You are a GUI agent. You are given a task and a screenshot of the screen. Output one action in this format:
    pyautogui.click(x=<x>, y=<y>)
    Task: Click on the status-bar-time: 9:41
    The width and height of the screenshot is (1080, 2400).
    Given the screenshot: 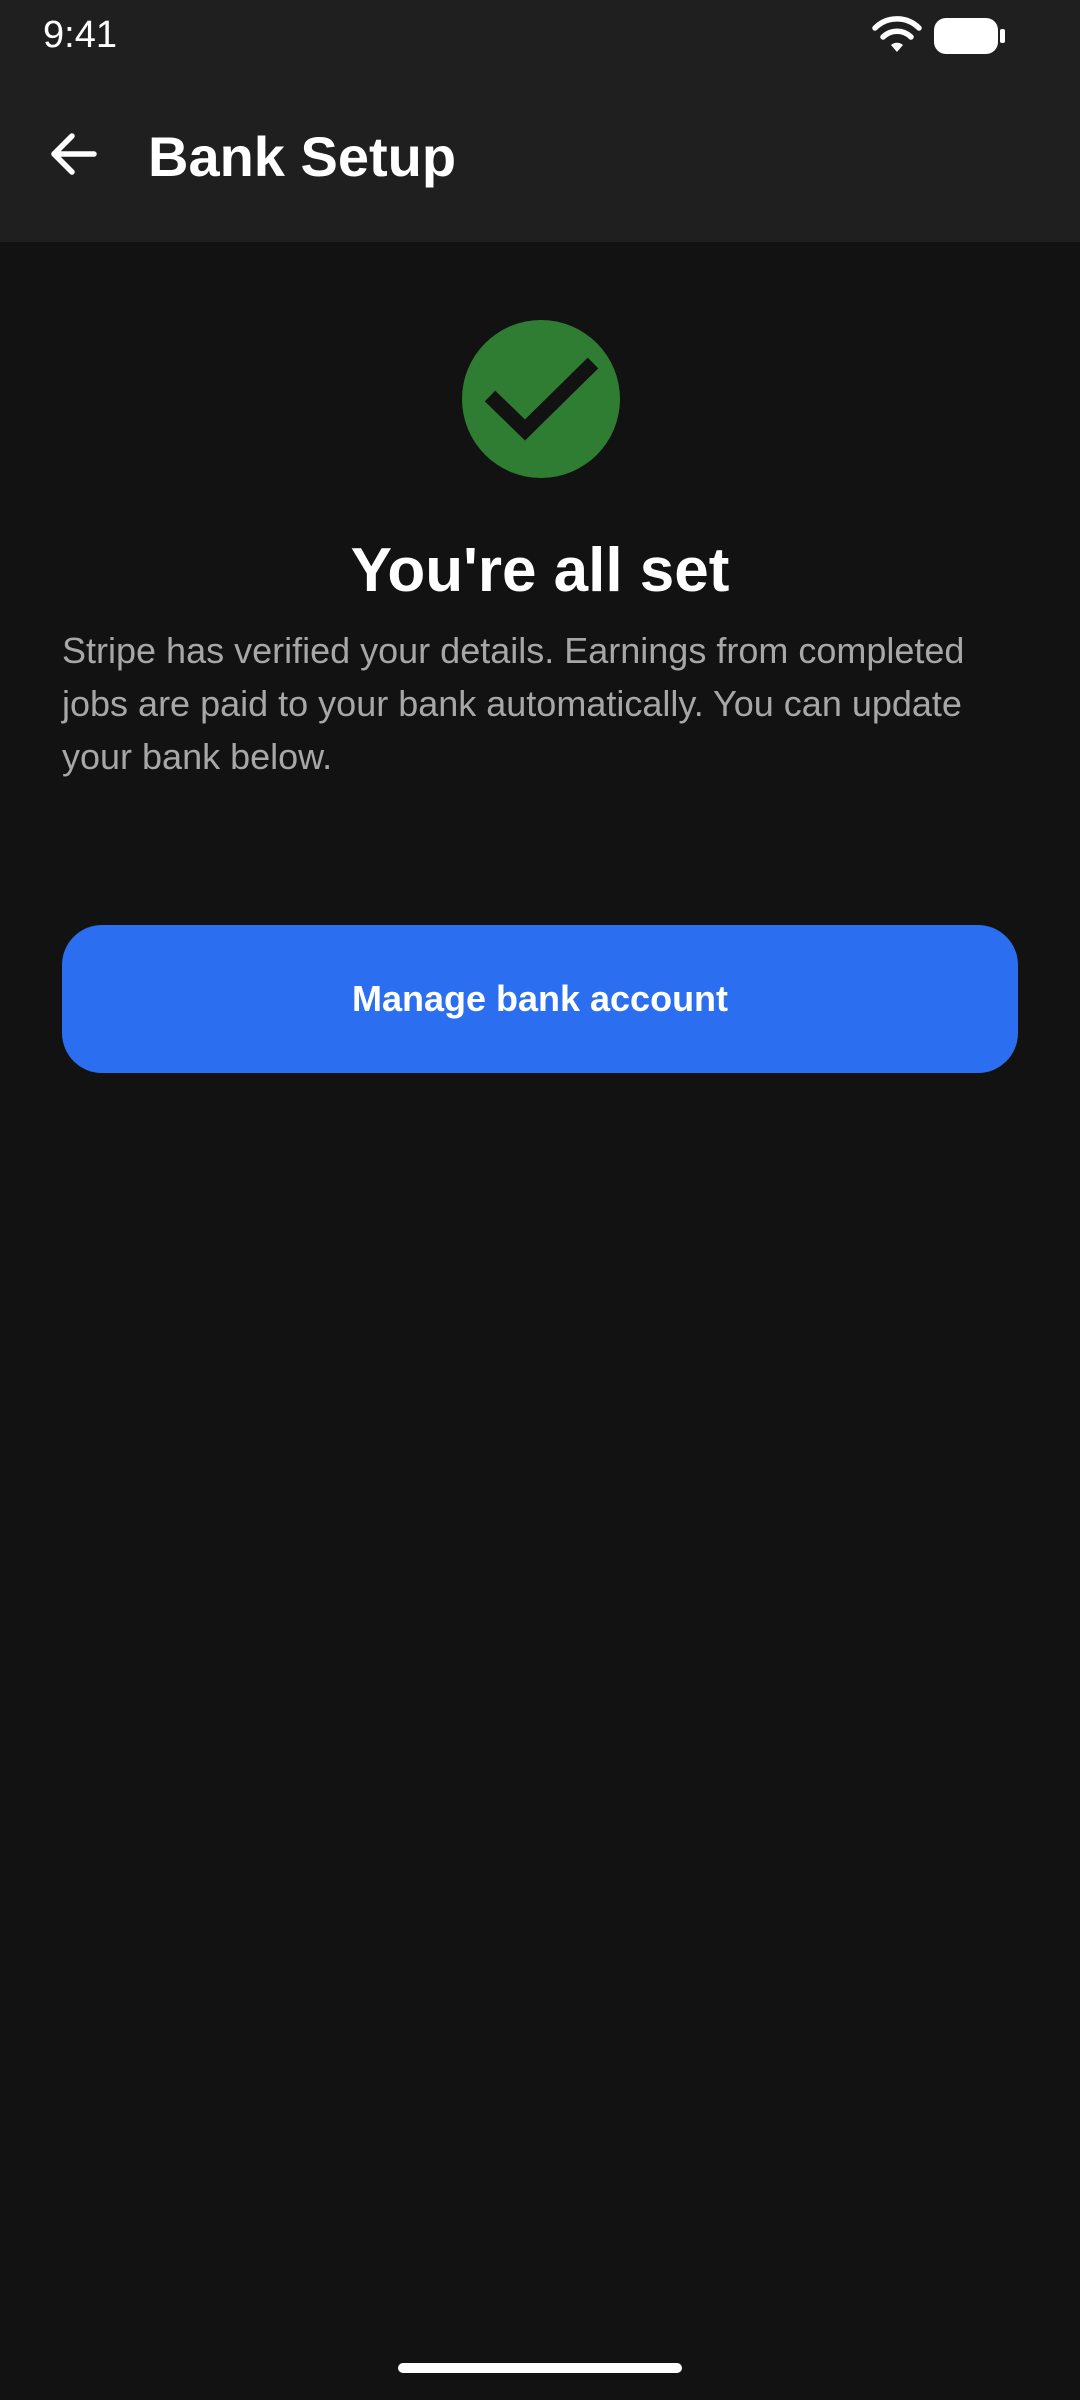 What is the action you would take?
    pyautogui.click(x=80, y=35)
    